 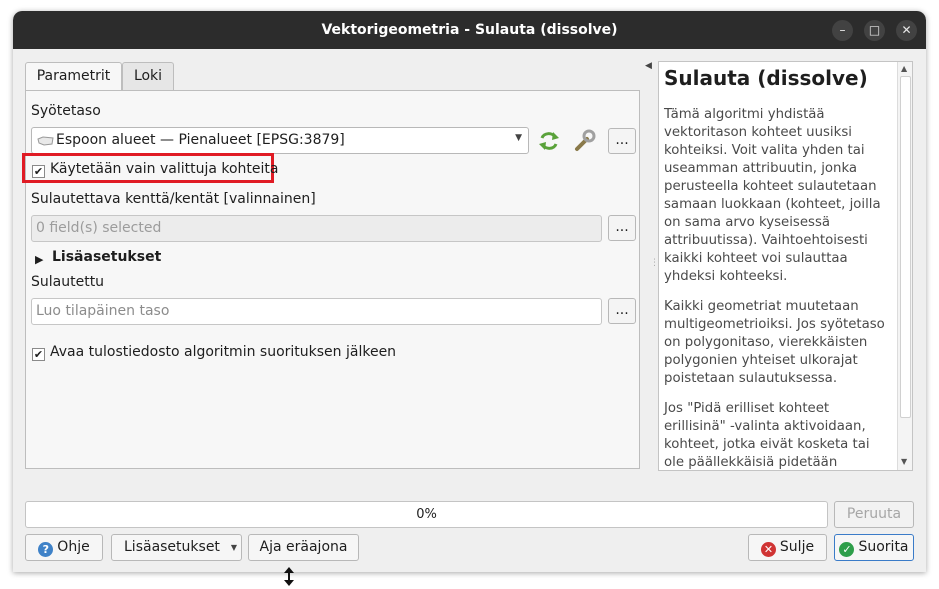 I want to click on scroll-up-icon: ▲, so click(x=904, y=68).